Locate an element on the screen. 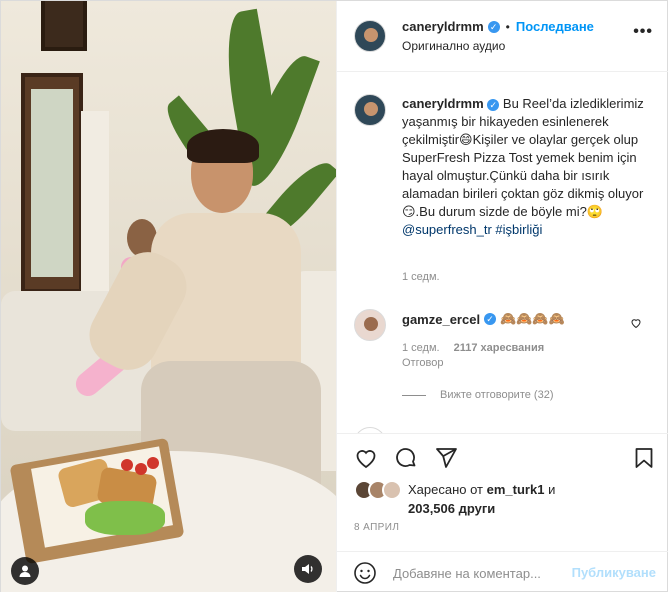 This screenshot has height=592, width=668. view-replies-label: Вижте отговорите (32) is located at coordinates (497, 395).